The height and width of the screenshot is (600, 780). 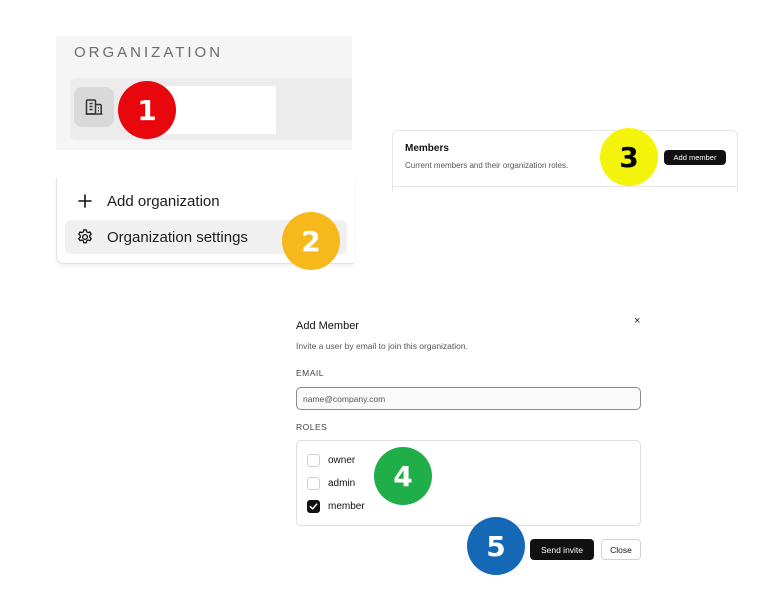 I want to click on gear-icon, so click(x=85, y=237).